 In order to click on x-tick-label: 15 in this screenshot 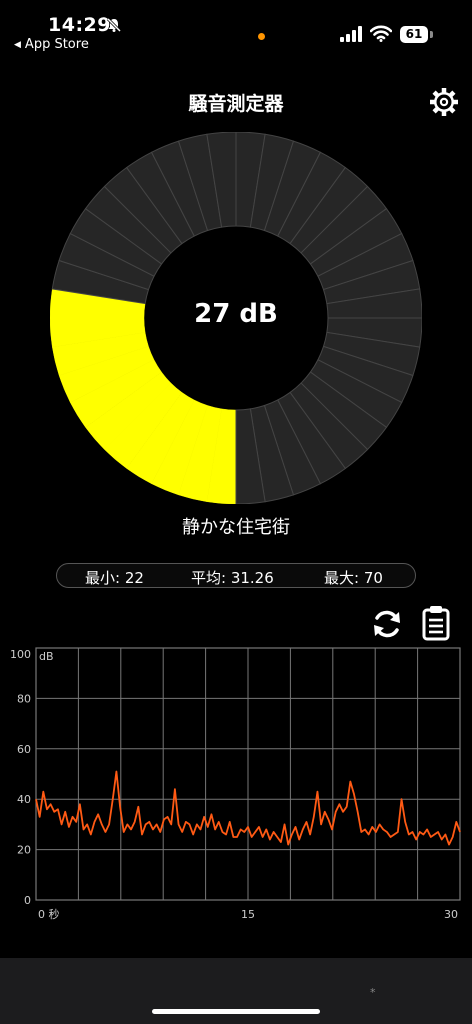, I will do `click(248, 914)`.